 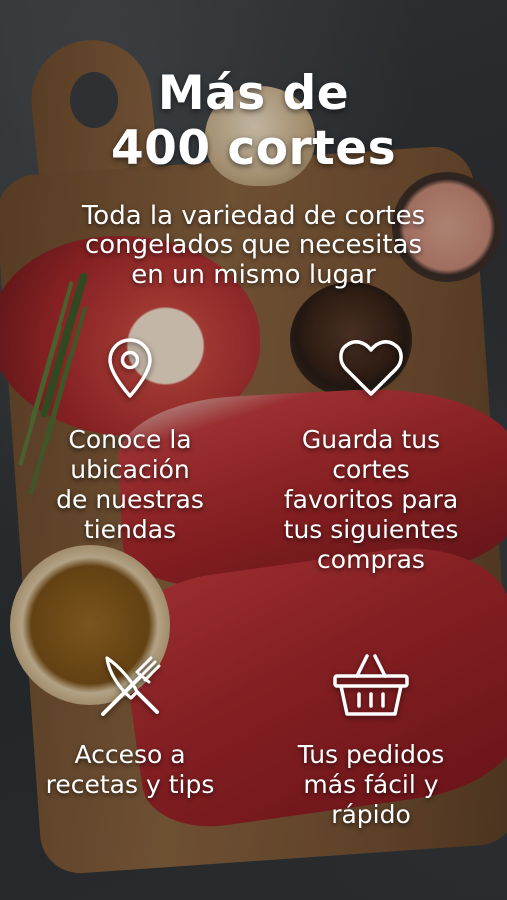 I want to click on hero-title: Más de 400 cortes, so click(x=253, y=121).